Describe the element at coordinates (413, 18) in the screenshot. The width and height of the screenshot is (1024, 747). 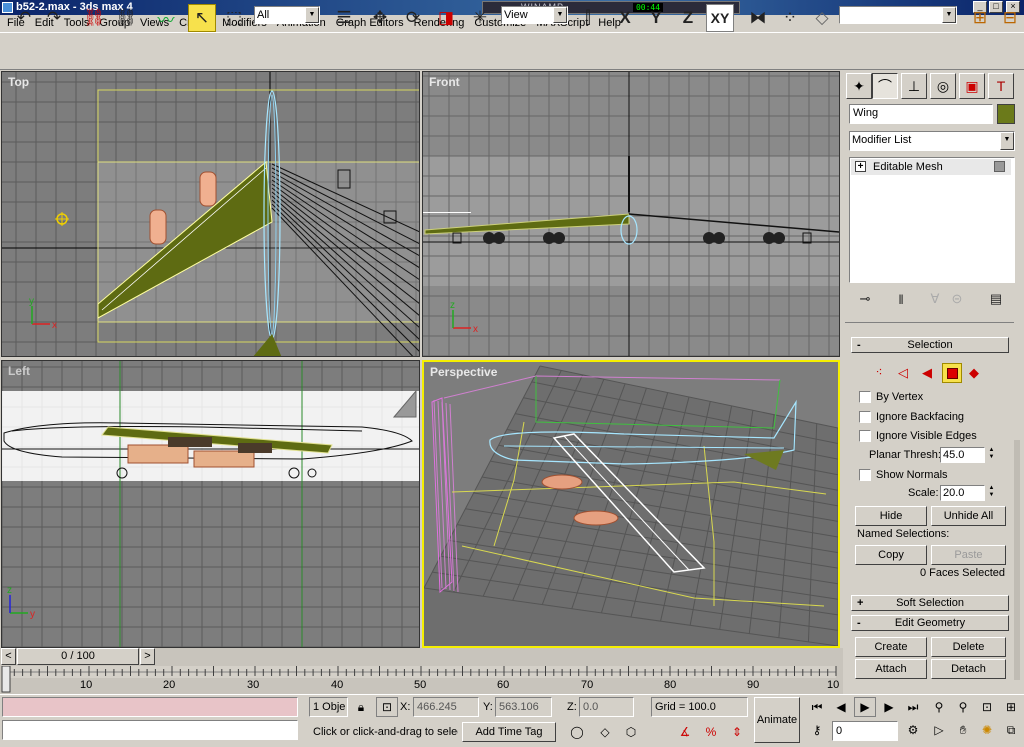
I see `rotate-icon: ⟳` at that location.